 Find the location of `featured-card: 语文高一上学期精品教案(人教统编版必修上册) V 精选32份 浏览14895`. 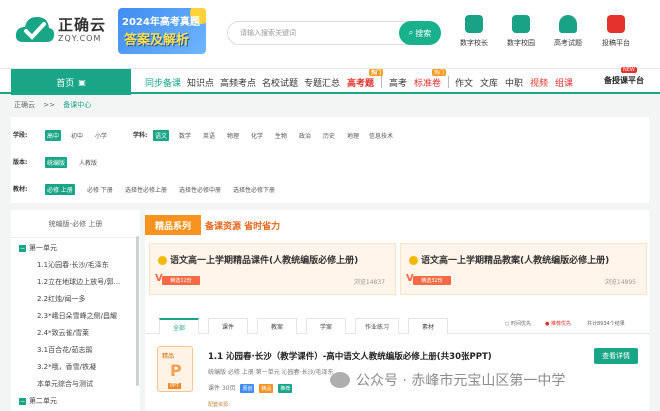

featured-card: 语文高一上学期精品教案(人教统编版必修上册) V 精选32份 浏览14895 is located at coordinates (523, 269).